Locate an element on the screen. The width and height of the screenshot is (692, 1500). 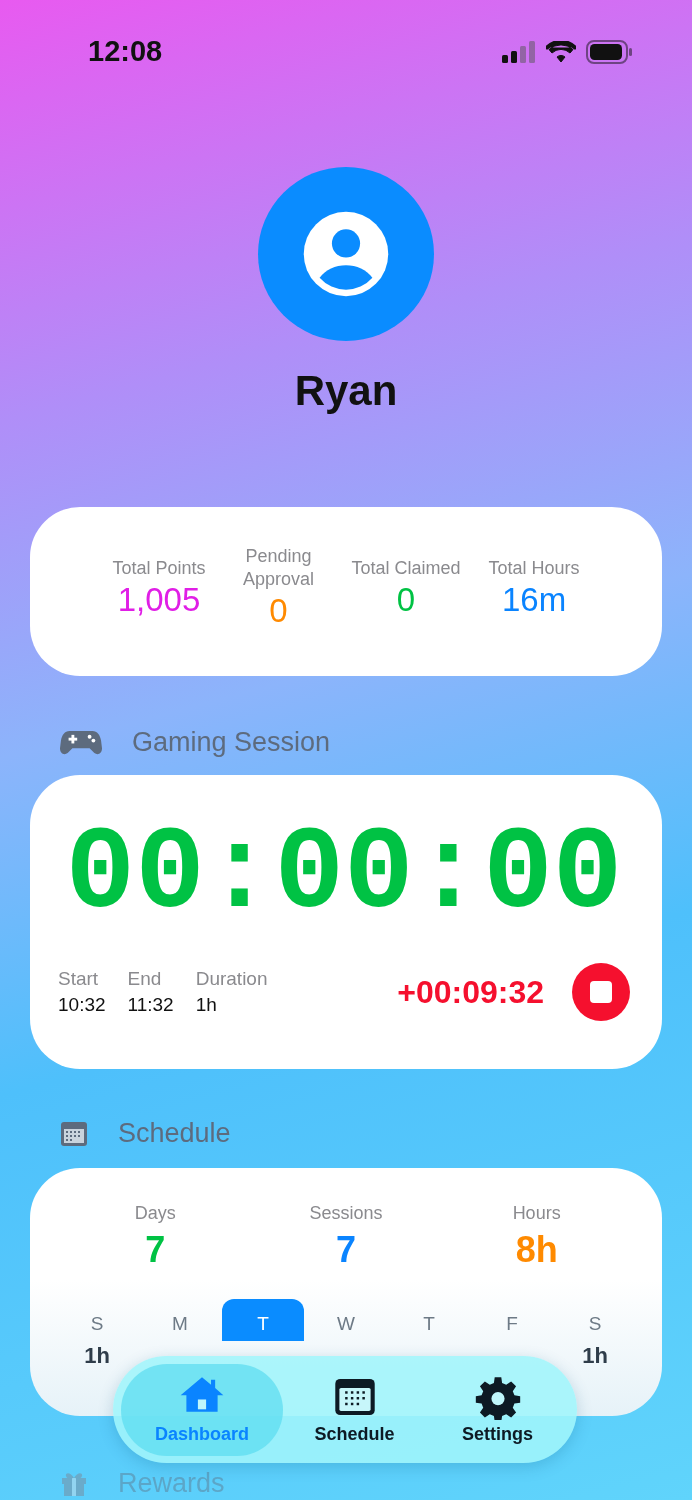
summary-label: Sessions is located at coordinates (346, 1214).